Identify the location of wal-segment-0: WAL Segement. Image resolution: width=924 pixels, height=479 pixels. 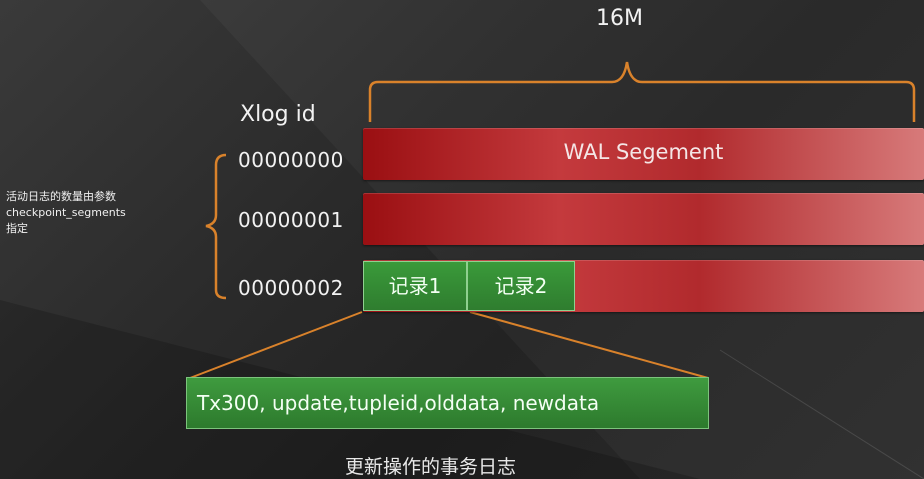
(643, 154).